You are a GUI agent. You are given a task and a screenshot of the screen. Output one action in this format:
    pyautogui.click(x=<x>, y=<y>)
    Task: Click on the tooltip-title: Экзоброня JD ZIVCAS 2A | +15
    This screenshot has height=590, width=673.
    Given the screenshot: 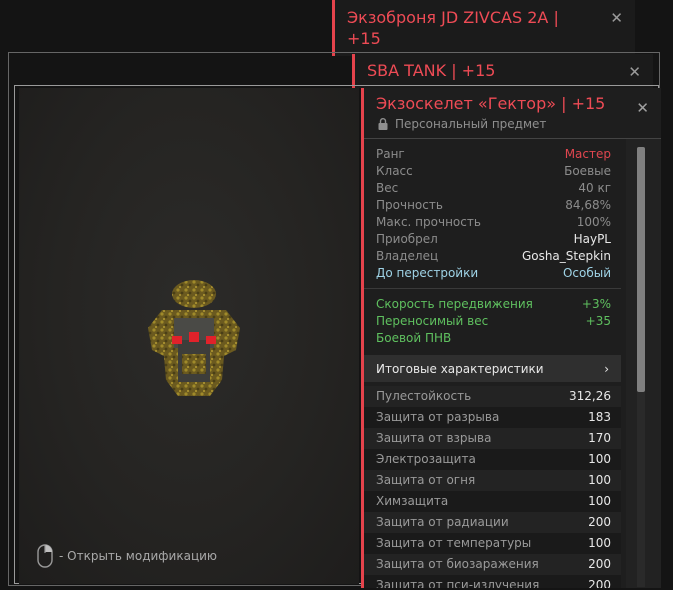 What is the action you would take?
    pyautogui.click(x=453, y=28)
    